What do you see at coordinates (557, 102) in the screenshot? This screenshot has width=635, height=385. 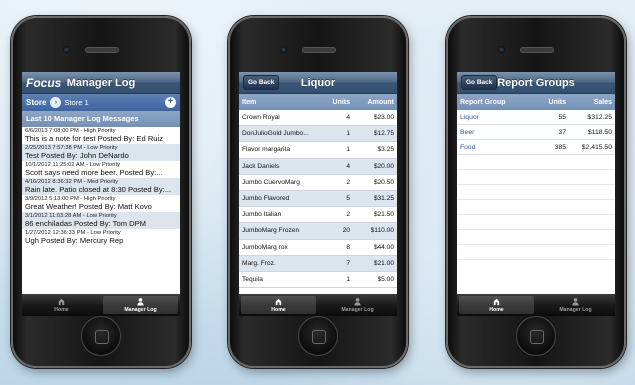 I see `column-units: Units` at bounding box center [557, 102].